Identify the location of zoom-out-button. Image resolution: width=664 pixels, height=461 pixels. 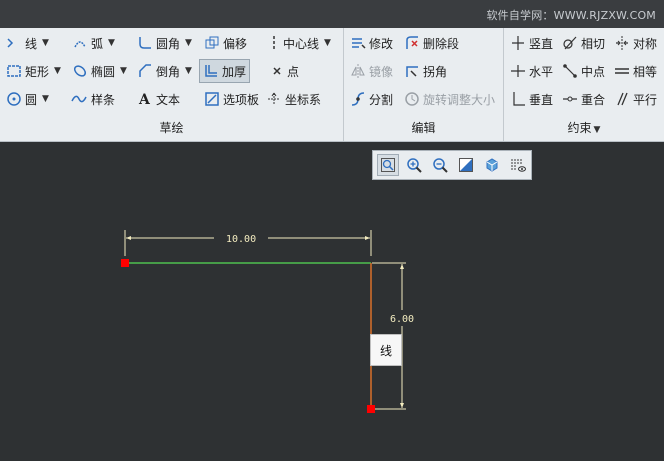
(440, 165).